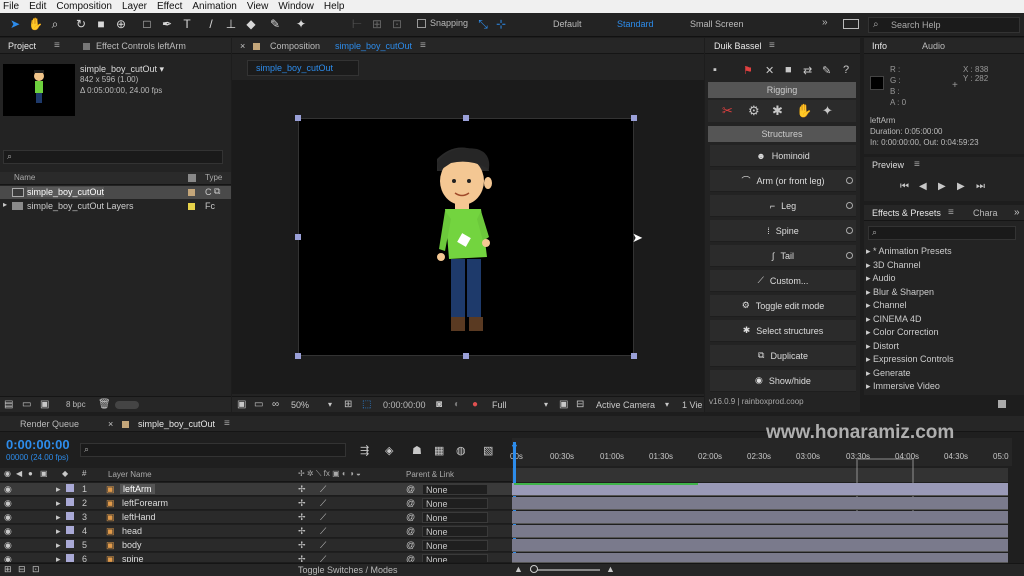  Describe the element at coordinates (421, 23) in the screenshot. I see `snapping-checkbox` at that location.